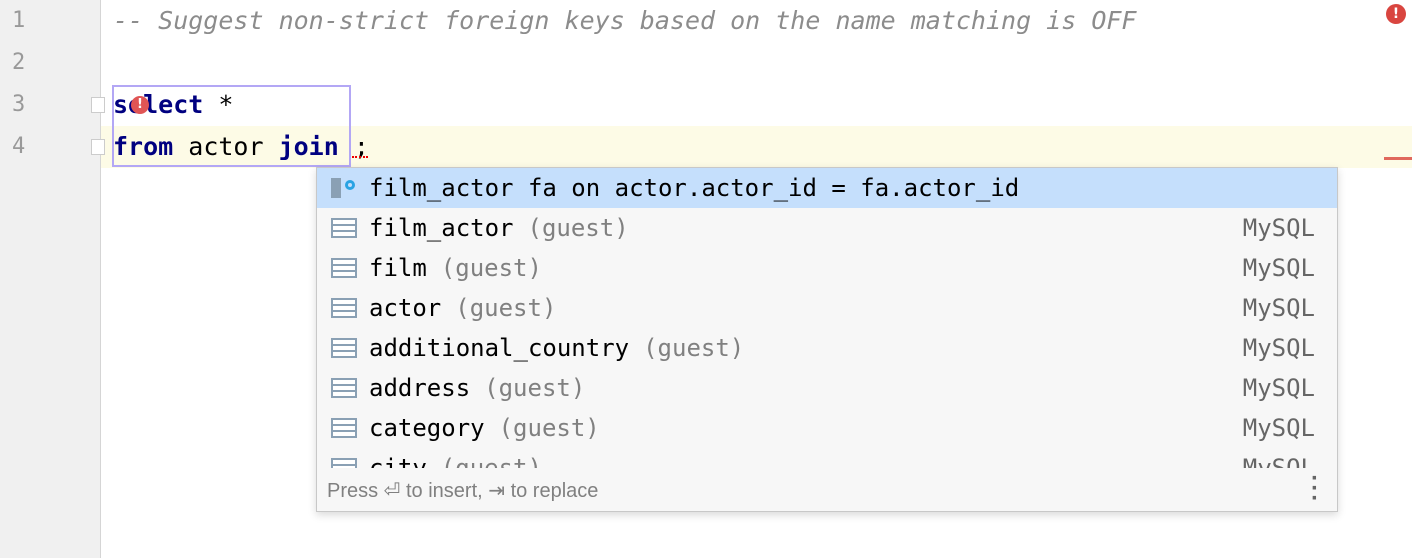 The height and width of the screenshot is (558, 1412). I want to click on completion-item: city (guest) MySQL, so click(827, 458).